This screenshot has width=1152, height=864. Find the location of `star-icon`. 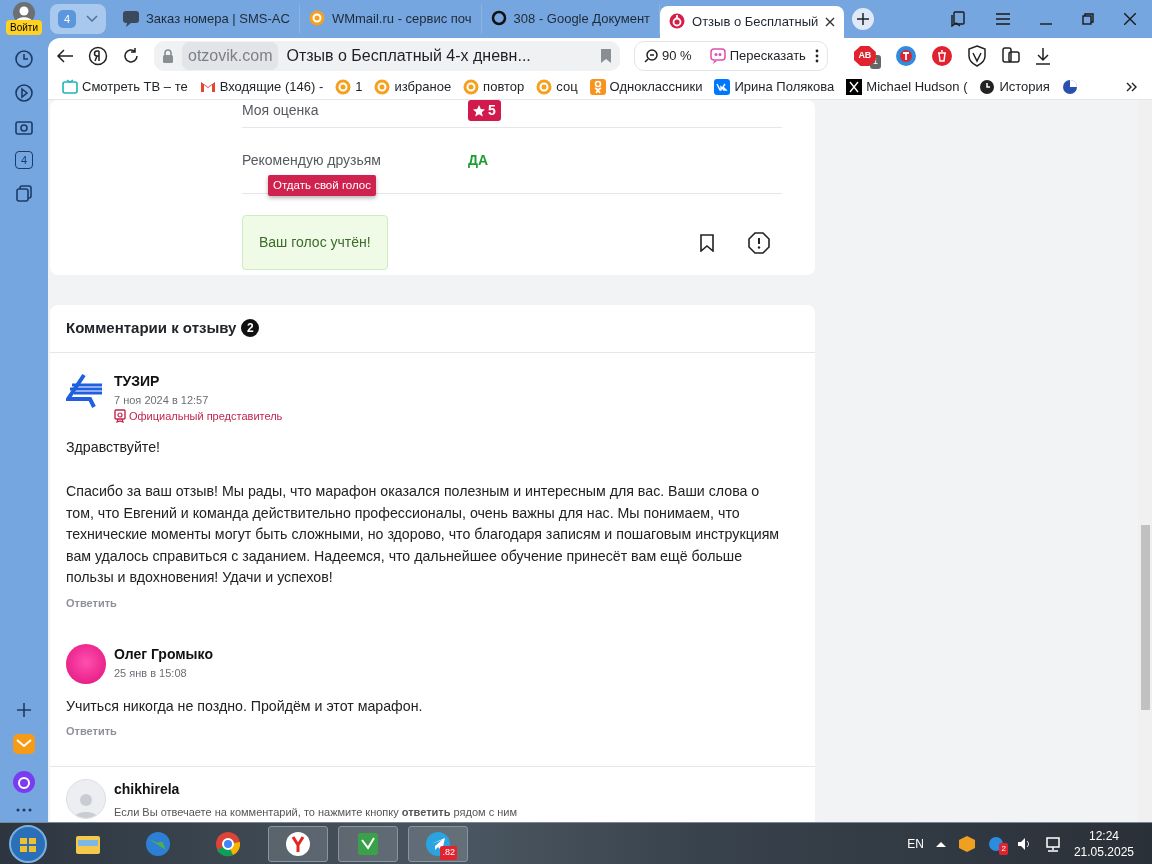

star-icon is located at coordinates (479, 110).